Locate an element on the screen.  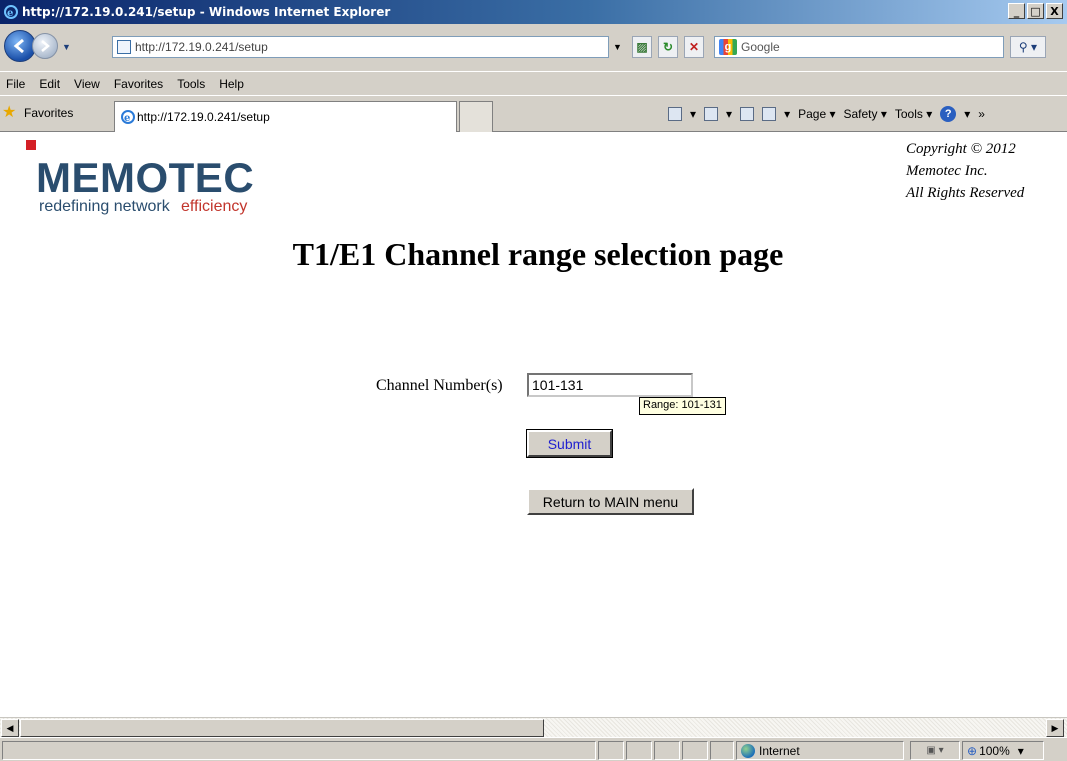
scroll-right-icon: ▶ is located at coordinates (1055, 728).